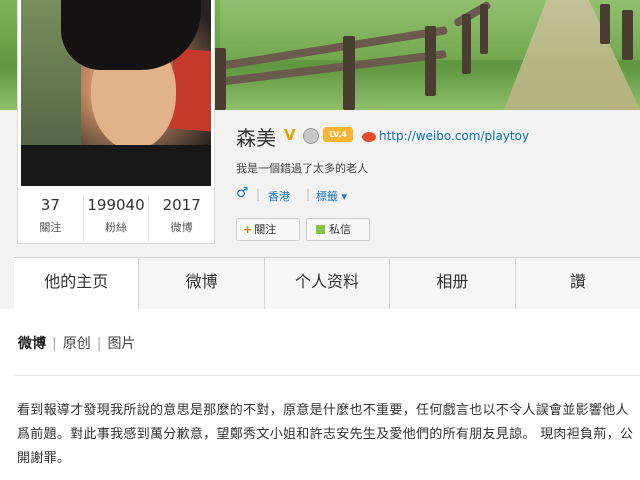 The height and width of the screenshot is (480, 640). Describe the element at coordinates (338, 134) in the screenshot. I see `level-badge: LV.4` at that location.